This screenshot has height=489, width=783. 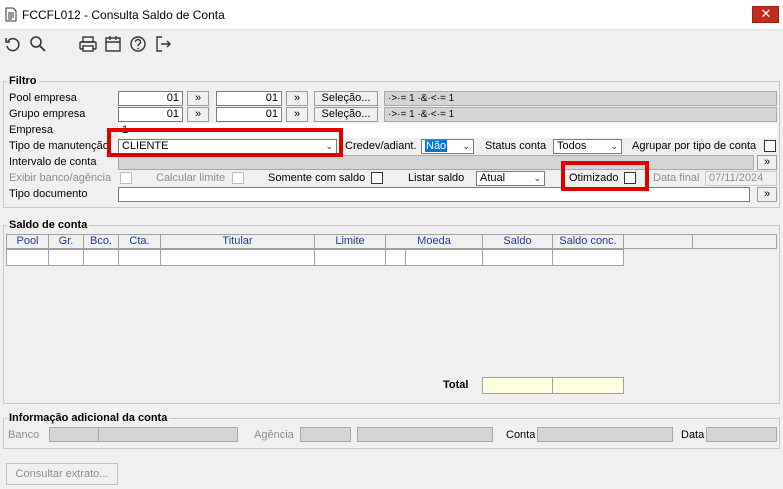 What do you see at coordinates (436, 162) in the screenshot?
I see `intervalo-display` at bounding box center [436, 162].